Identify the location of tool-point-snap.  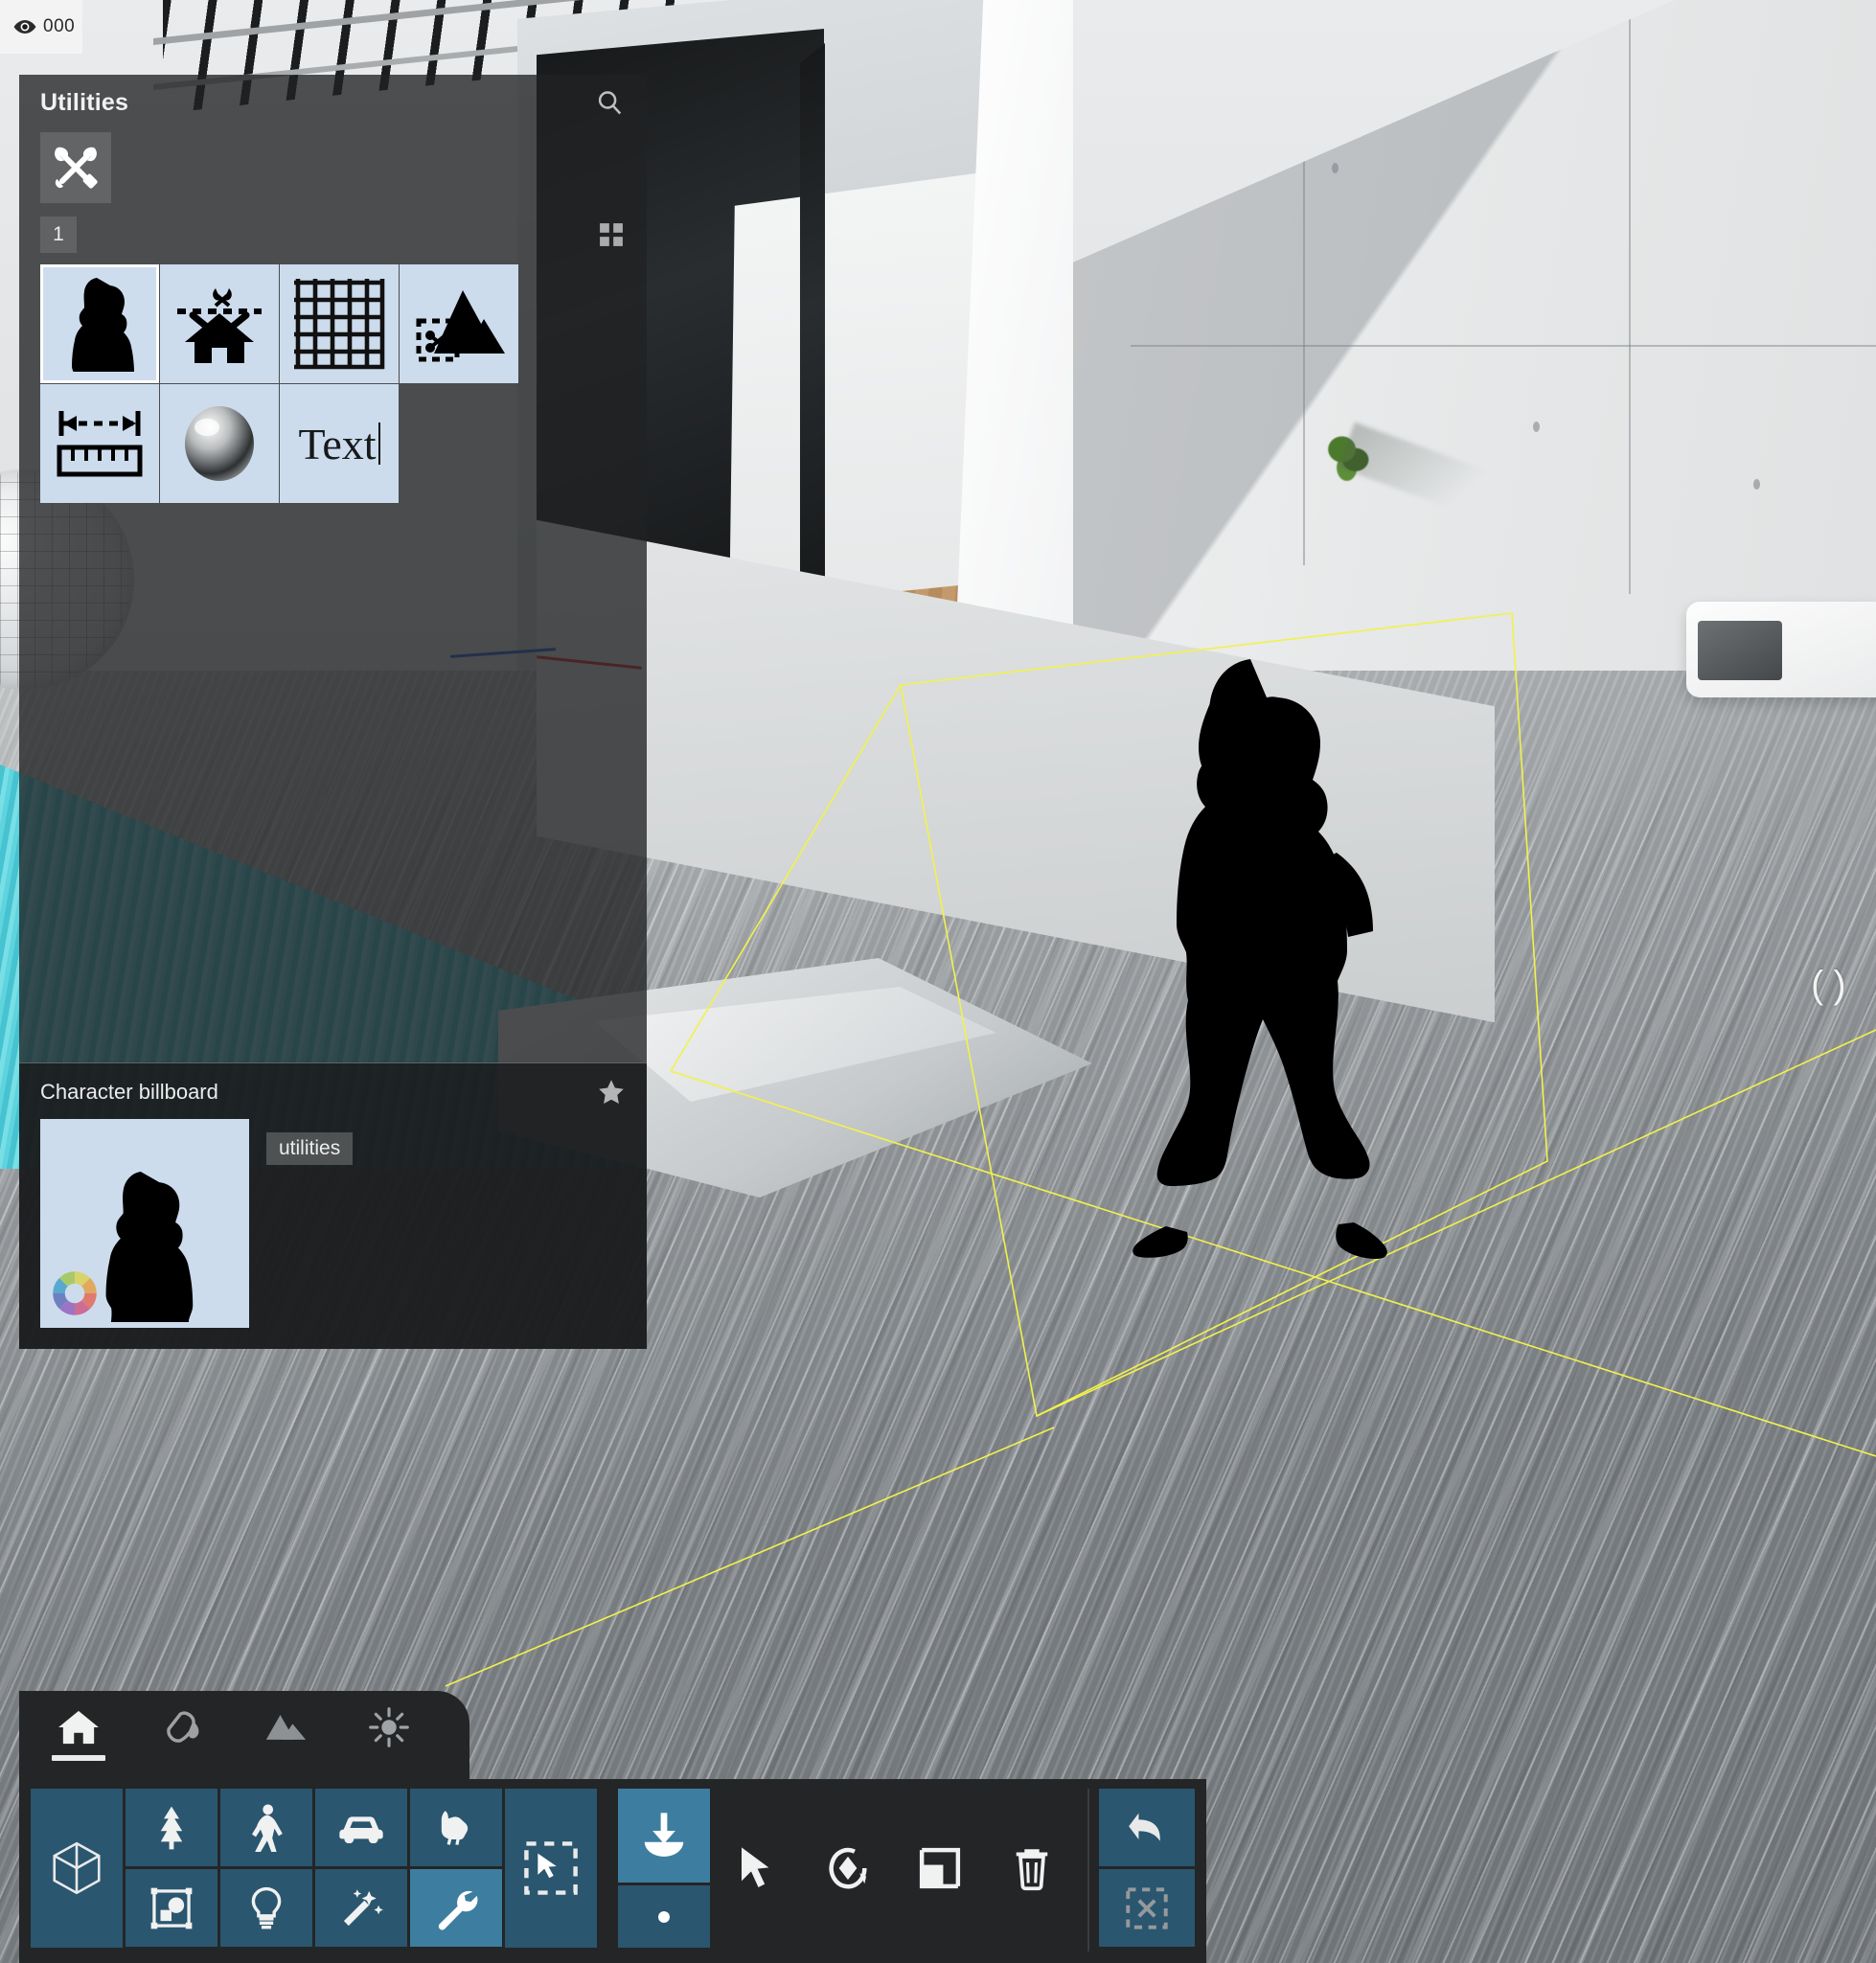
(664, 1917).